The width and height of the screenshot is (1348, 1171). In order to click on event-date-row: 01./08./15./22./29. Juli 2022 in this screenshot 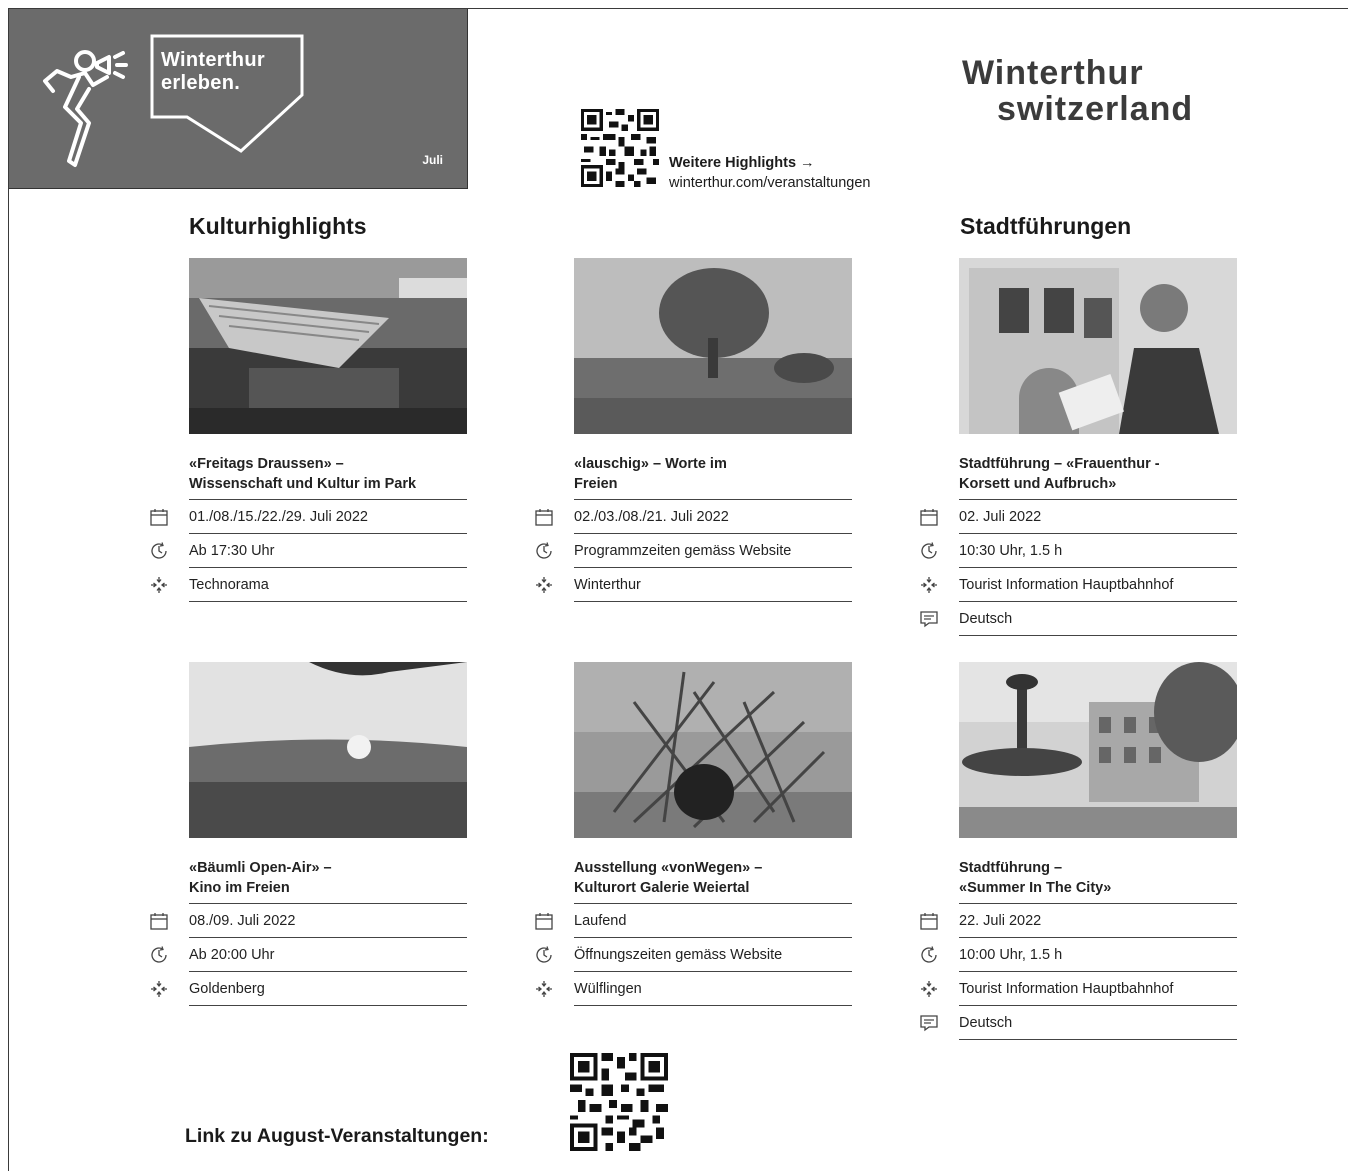, I will do `click(328, 517)`.